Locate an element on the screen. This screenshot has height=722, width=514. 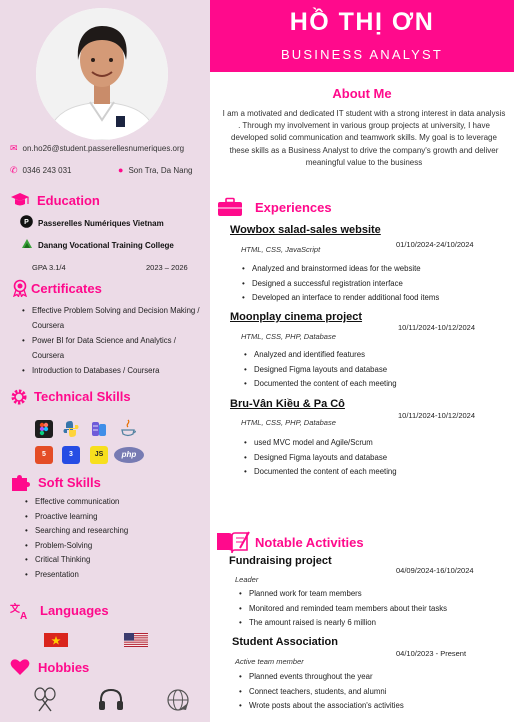
job-title: Bru-Vân Kiều & Pa Cô is located at coordinates (287, 404).